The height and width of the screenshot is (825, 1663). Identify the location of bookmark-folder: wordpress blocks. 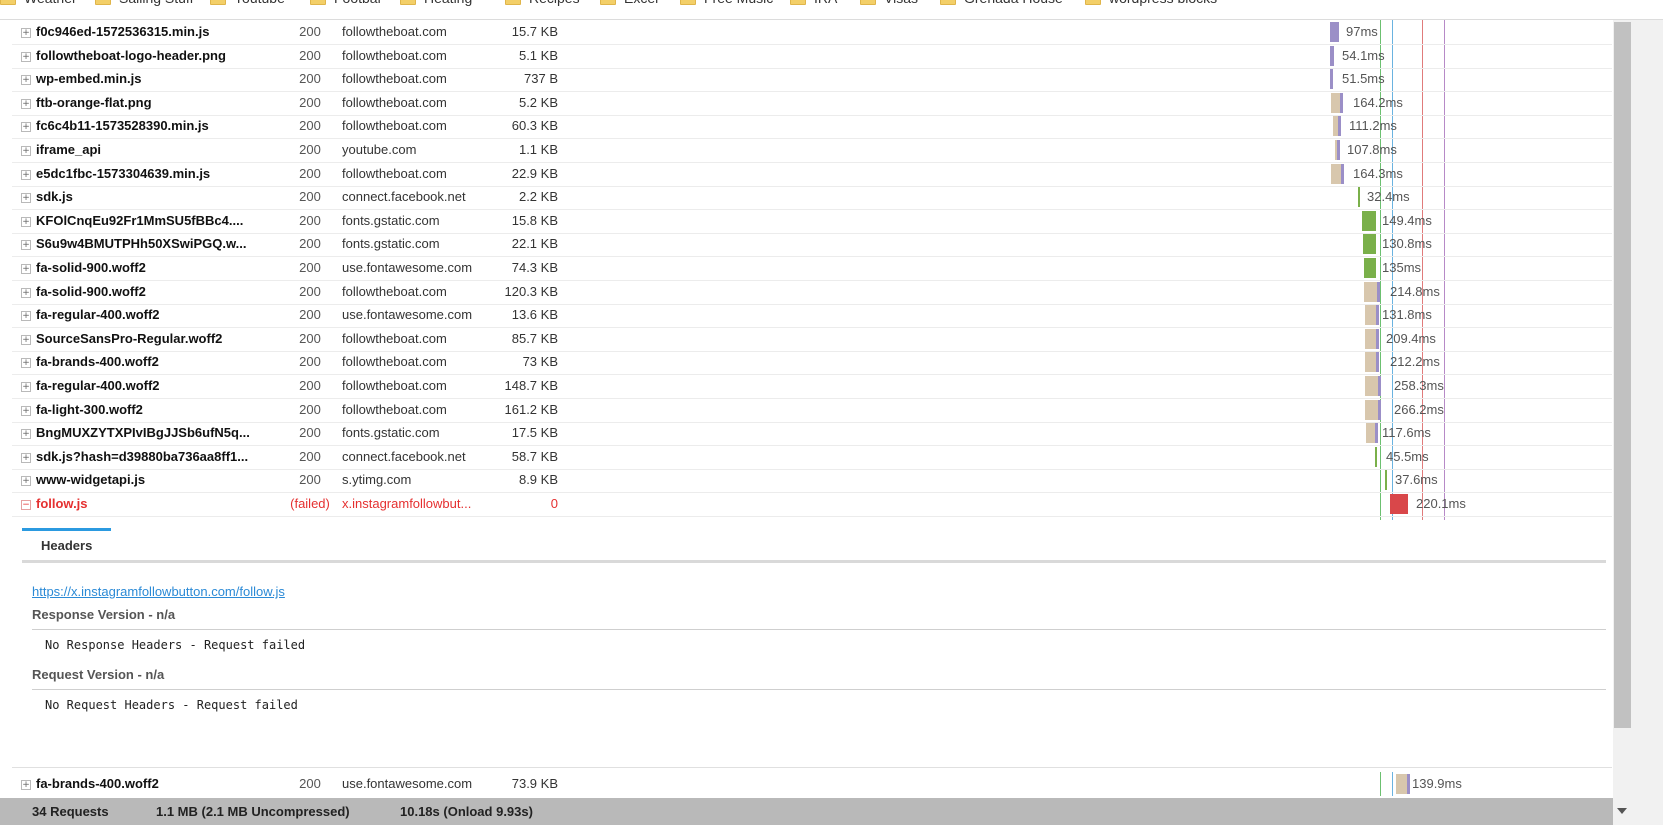
(1151, 5).